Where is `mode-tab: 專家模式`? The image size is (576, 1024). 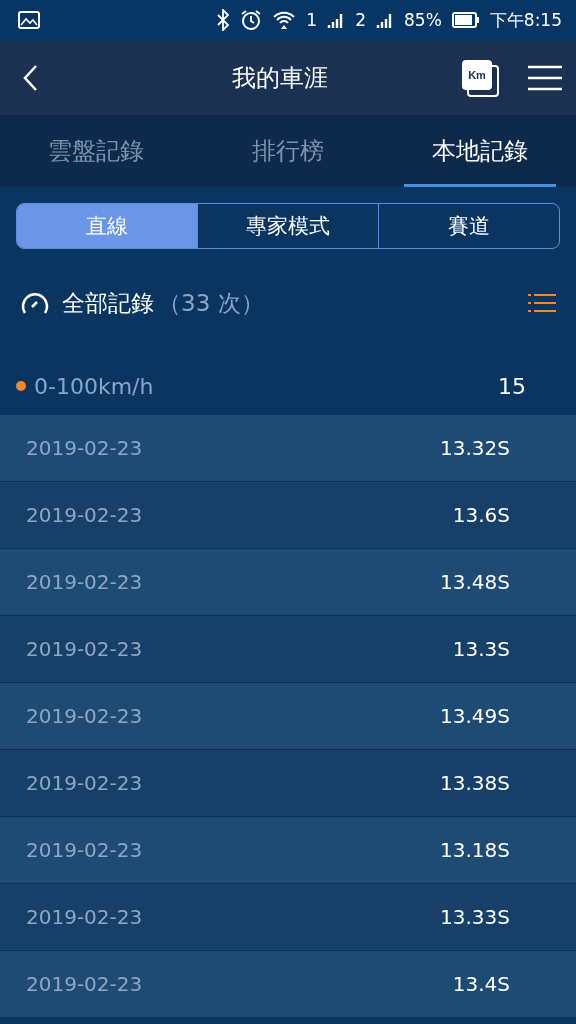 mode-tab: 專家模式 is located at coordinates (287, 226).